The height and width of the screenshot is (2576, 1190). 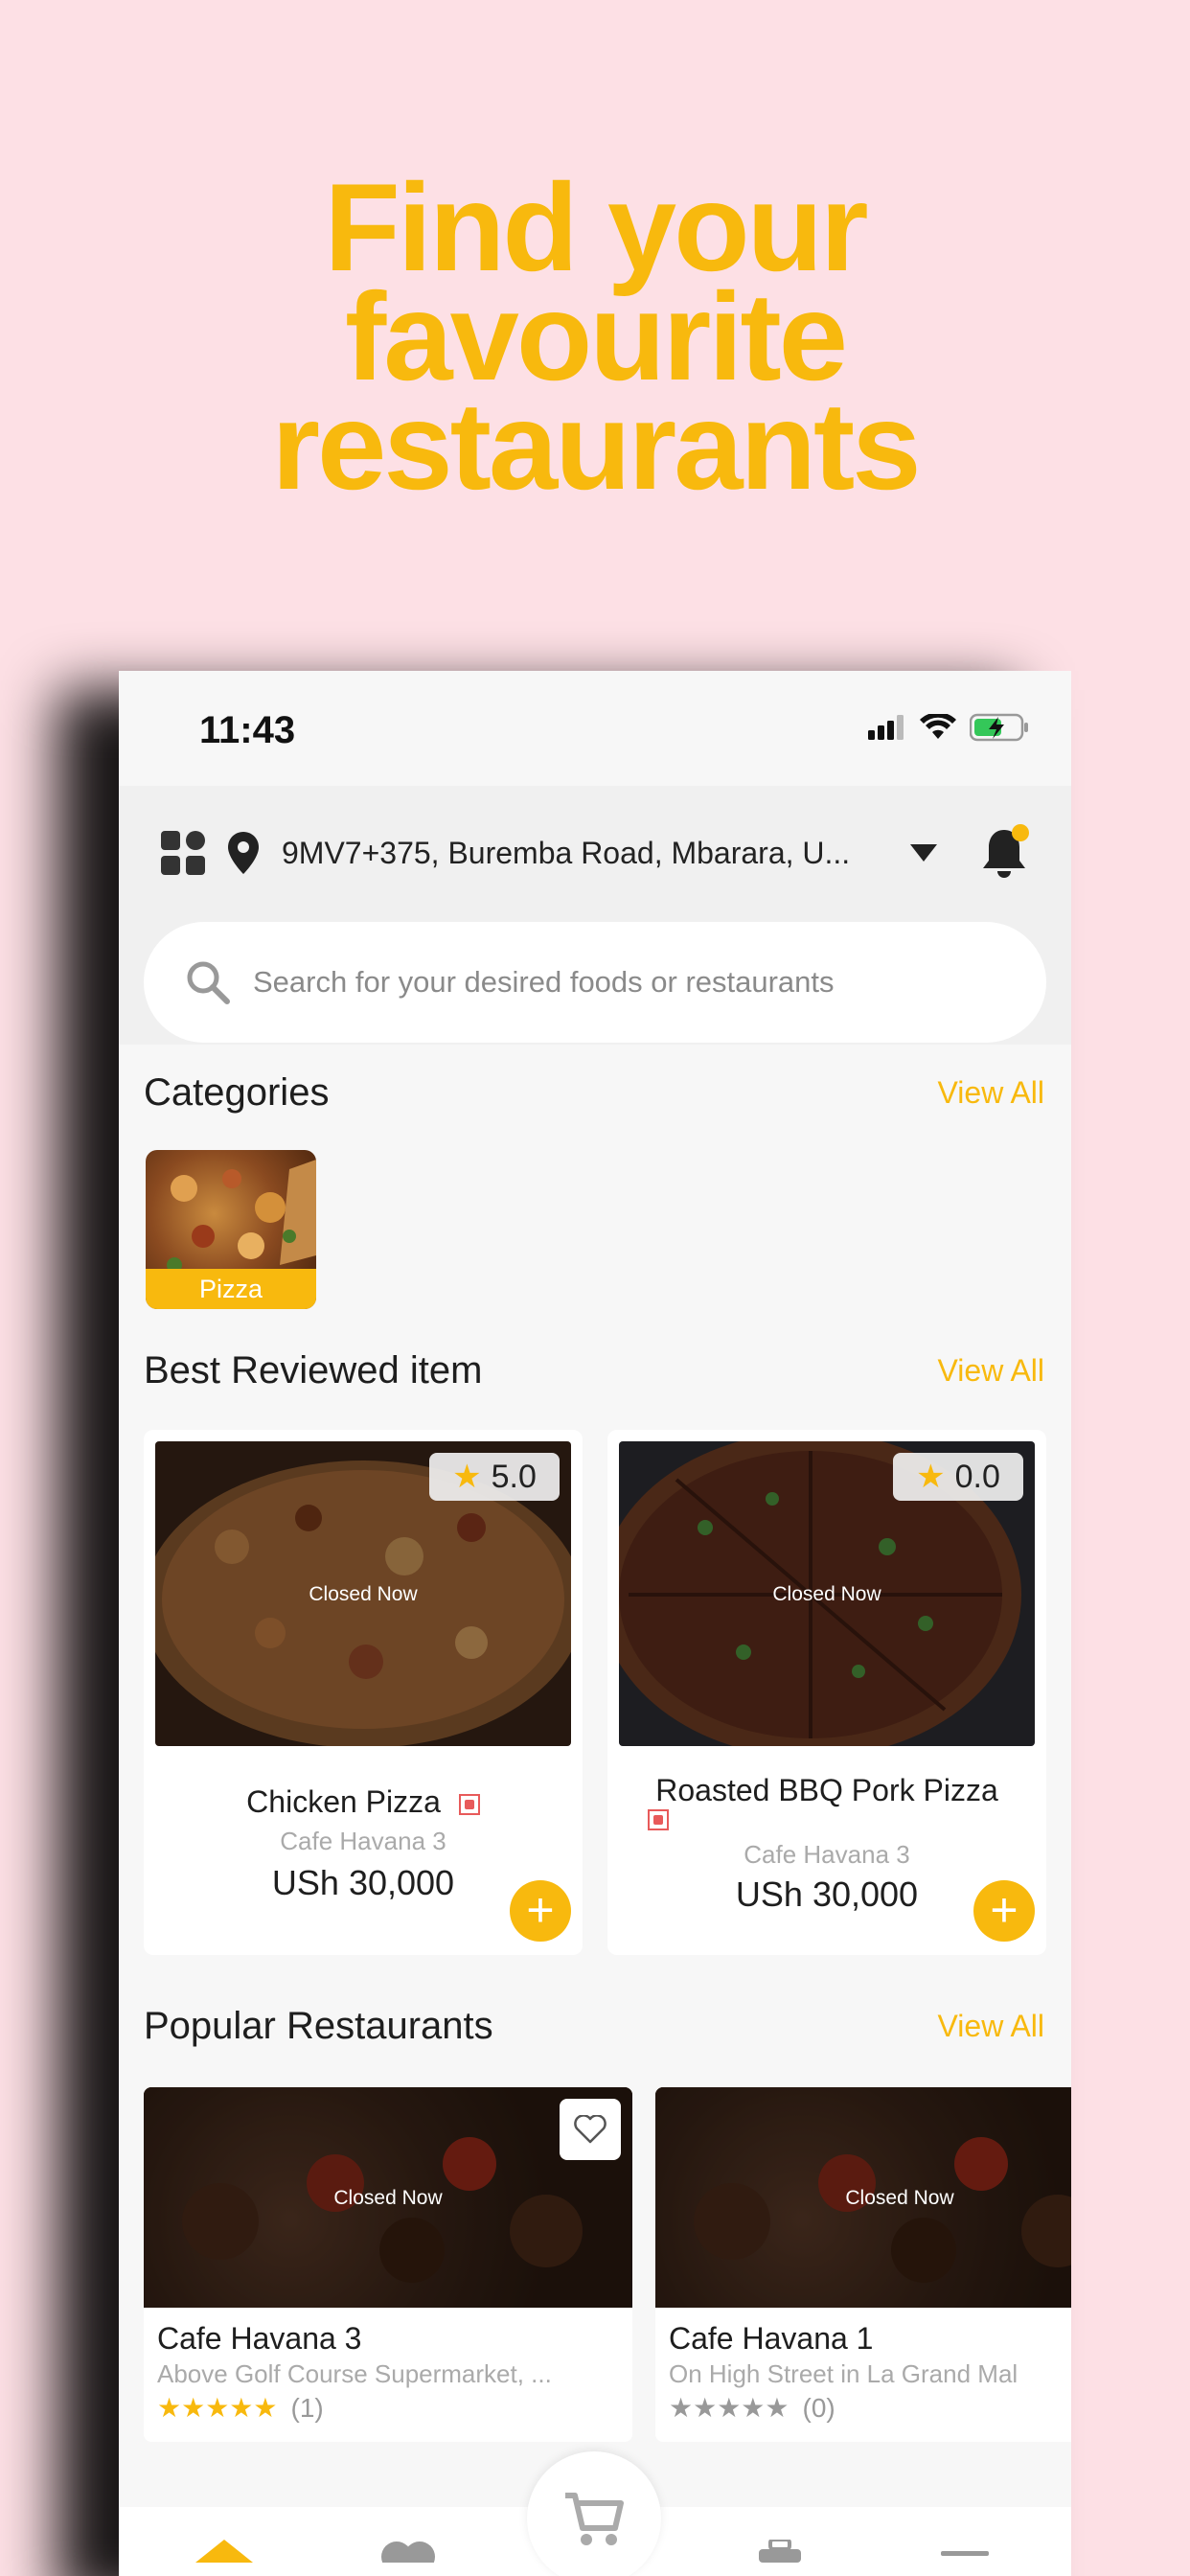 What do you see at coordinates (596, 446) in the screenshot?
I see `headline-line-3: restaurants` at bounding box center [596, 446].